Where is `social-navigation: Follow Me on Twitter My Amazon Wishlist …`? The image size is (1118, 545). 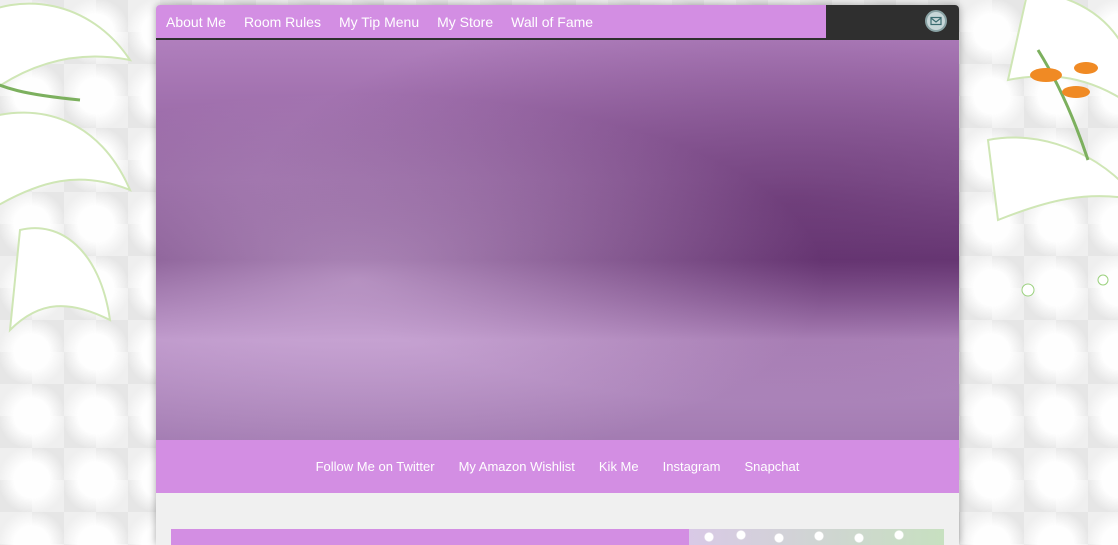
social-navigation: Follow Me on Twitter My Amazon Wishlist … is located at coordinates (557, 466).